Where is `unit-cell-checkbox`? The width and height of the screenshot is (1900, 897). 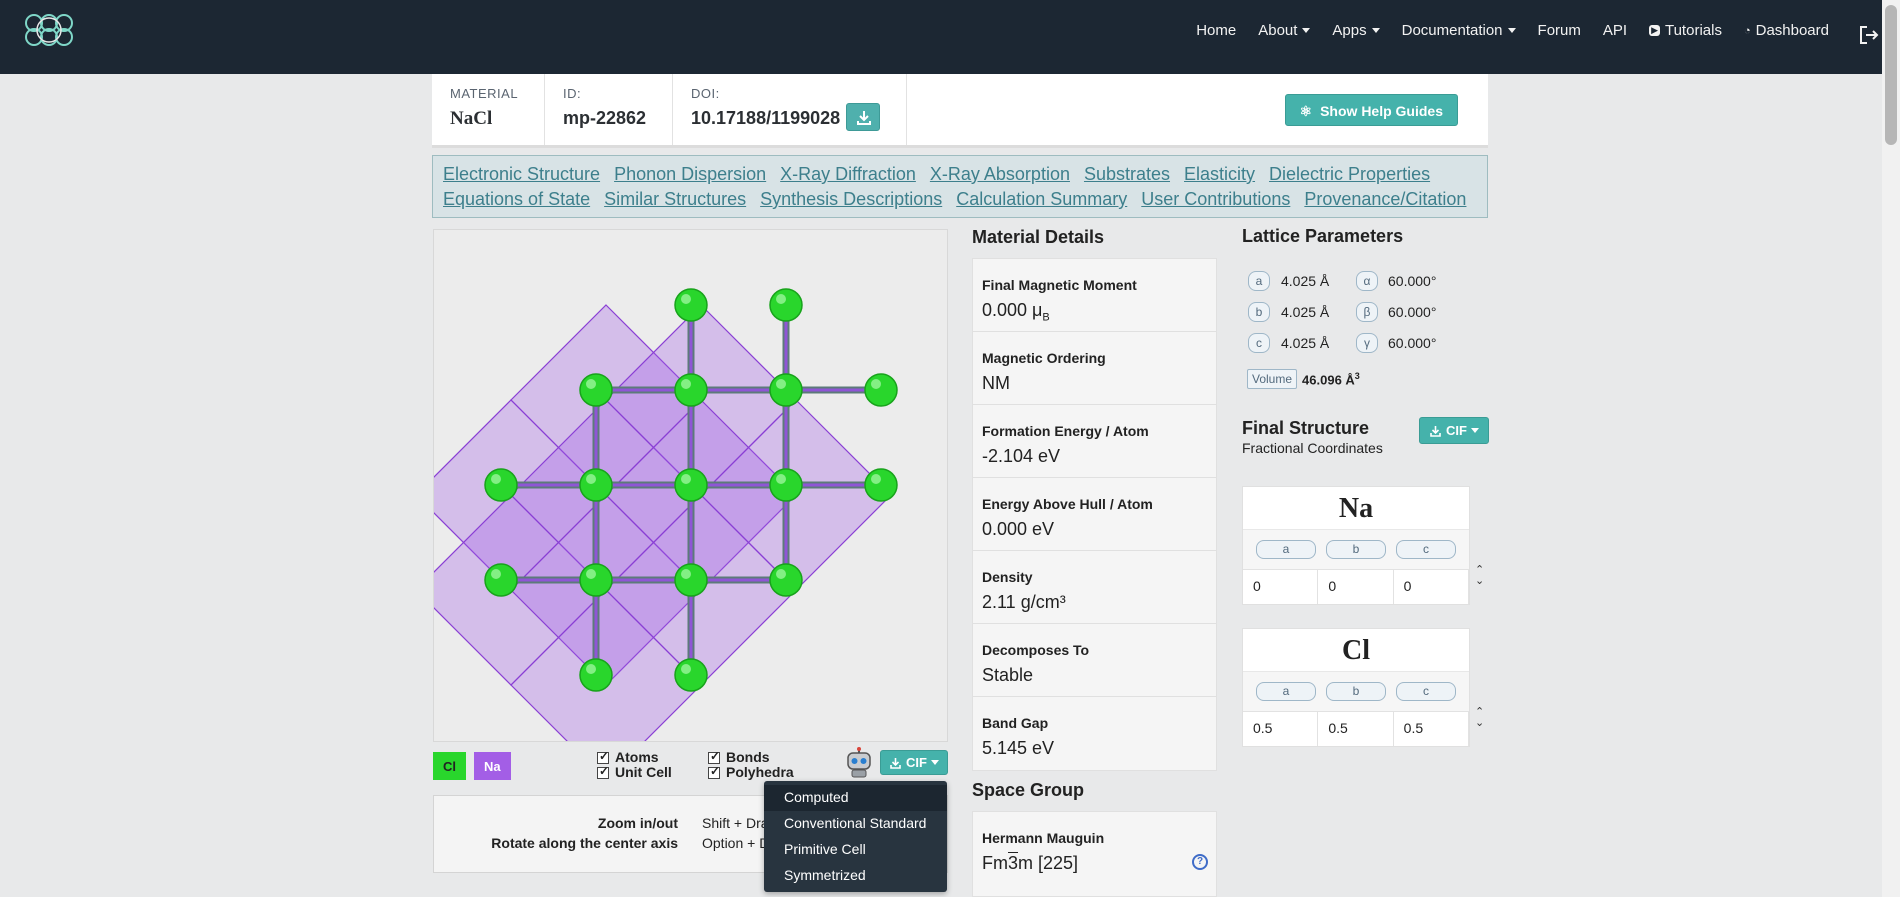 unit-cell-checkbox is located at coordinates (603, 771).